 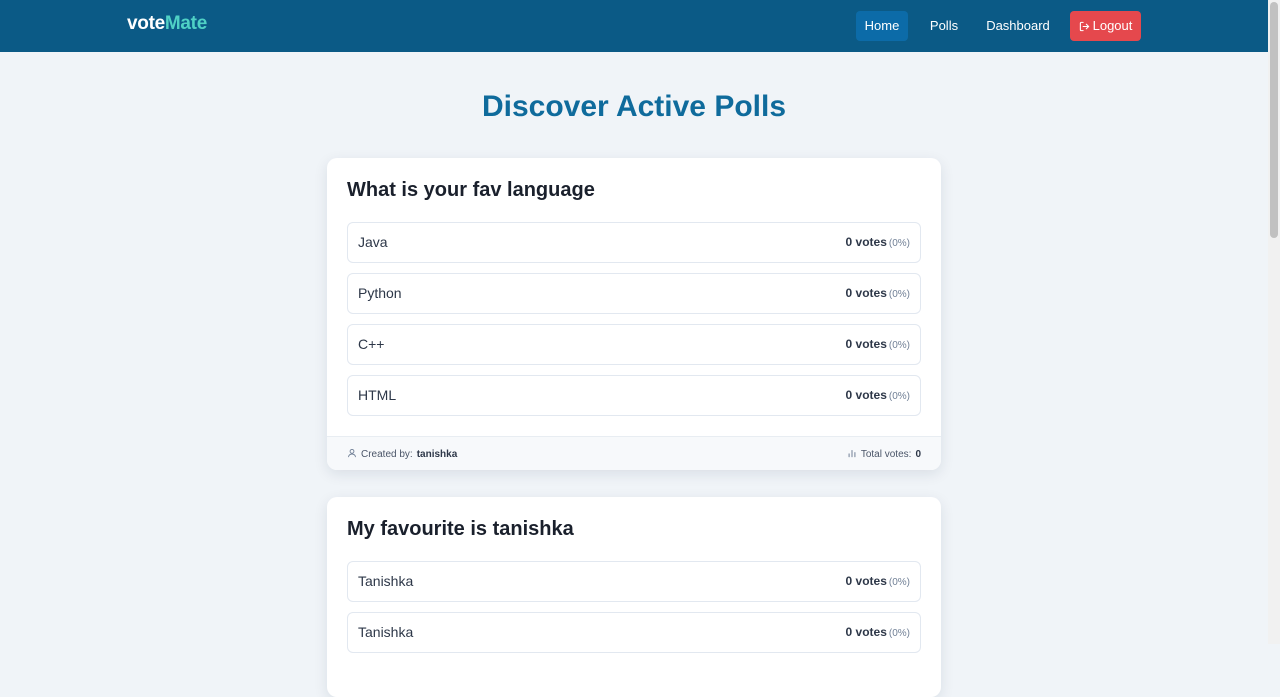 I want to click on logout-button: Logout, so click(x=1105, y=26).